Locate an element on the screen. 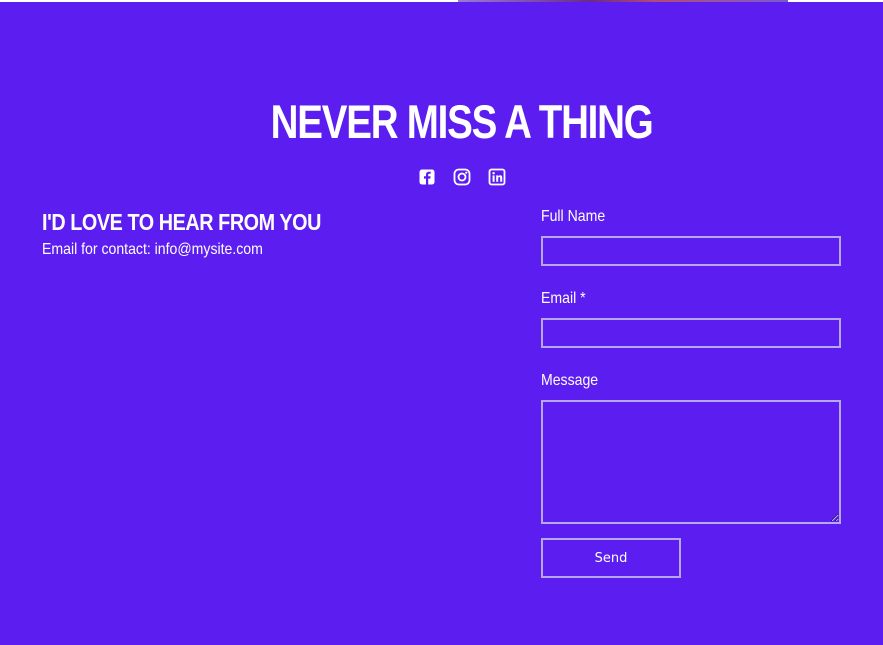 The width and height of the screenshot is (883, 645). facebook-icon is located at coordinates (427, 177).